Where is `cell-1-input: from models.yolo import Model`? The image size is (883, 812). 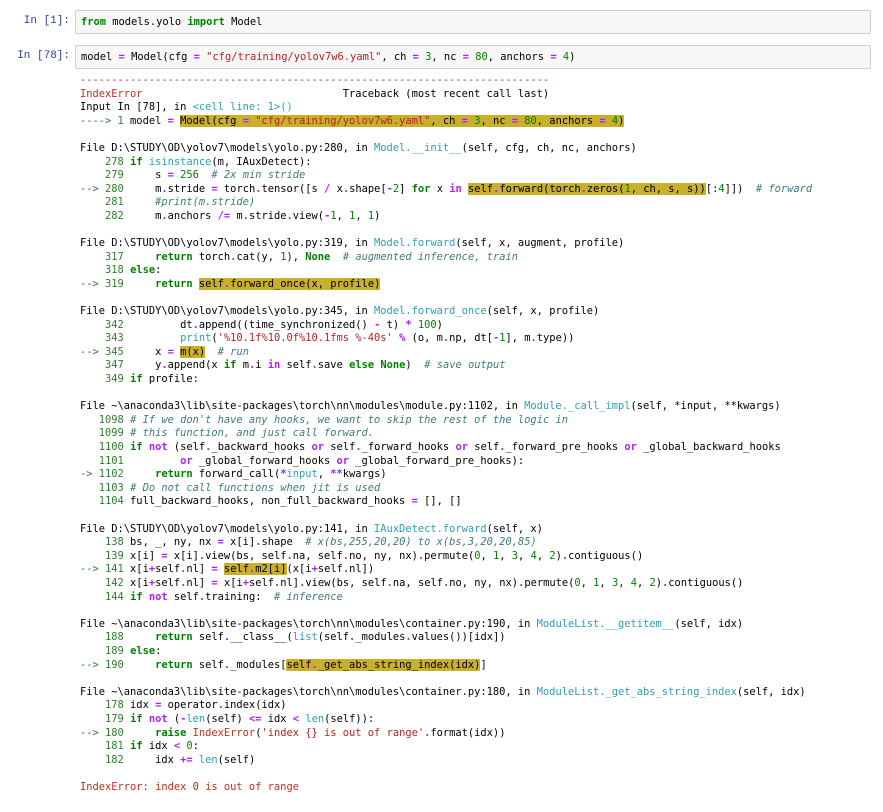
cell-1-input: from models.yolo import Model is located at coordinates (473, 22).